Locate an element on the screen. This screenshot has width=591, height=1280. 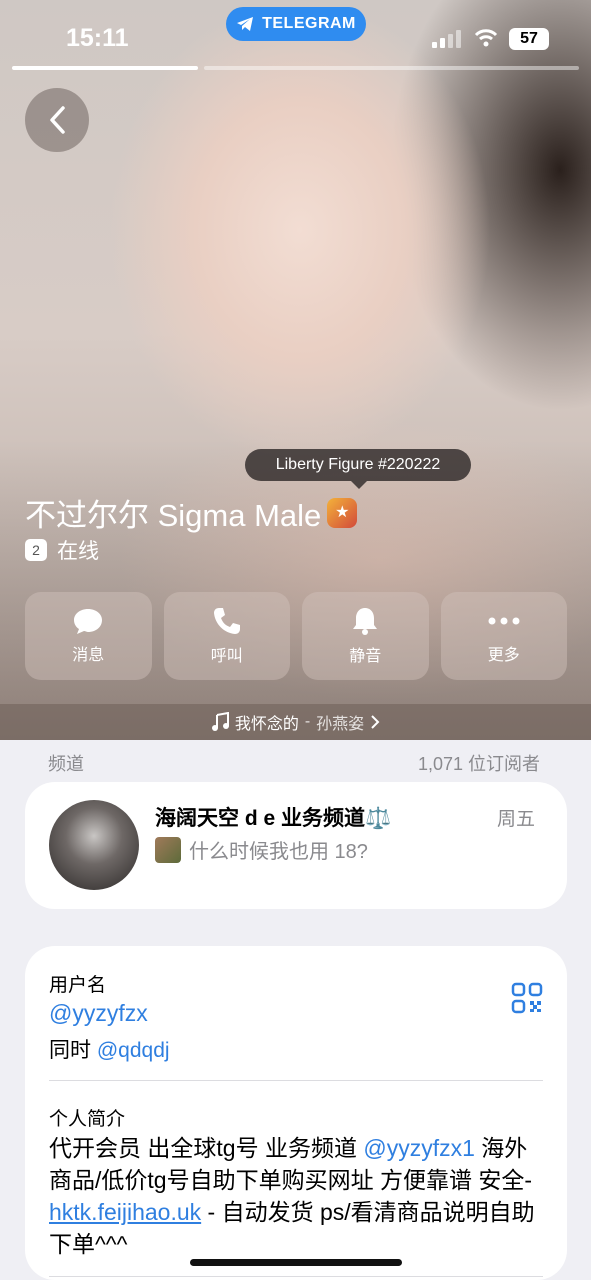
profile-music-bar: 我怀念的 - 孙燕姿 is located at coordinates (295, 722).